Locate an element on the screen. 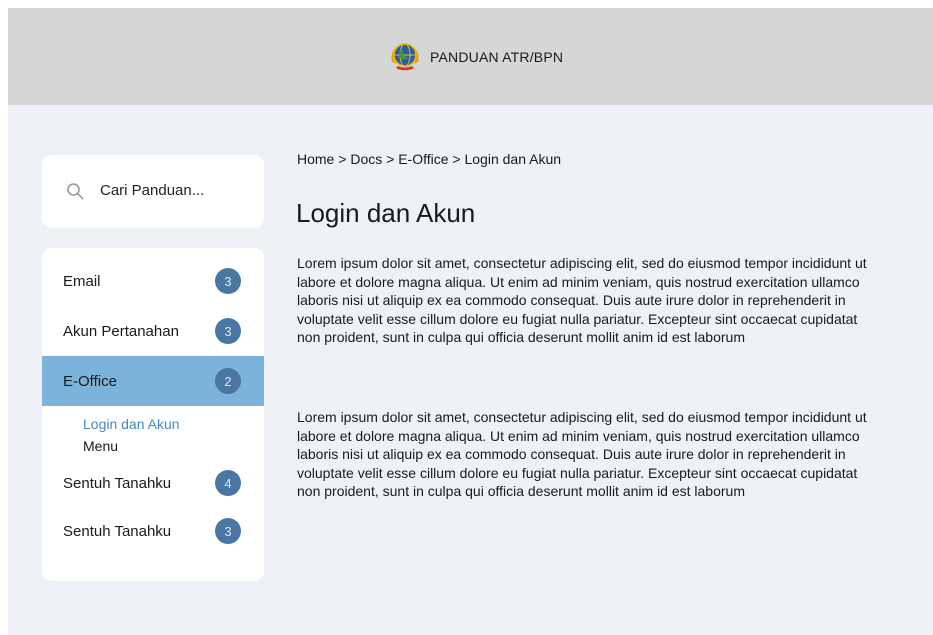  breadcrumb-docs: Docs is located at coordinates (366, 159).